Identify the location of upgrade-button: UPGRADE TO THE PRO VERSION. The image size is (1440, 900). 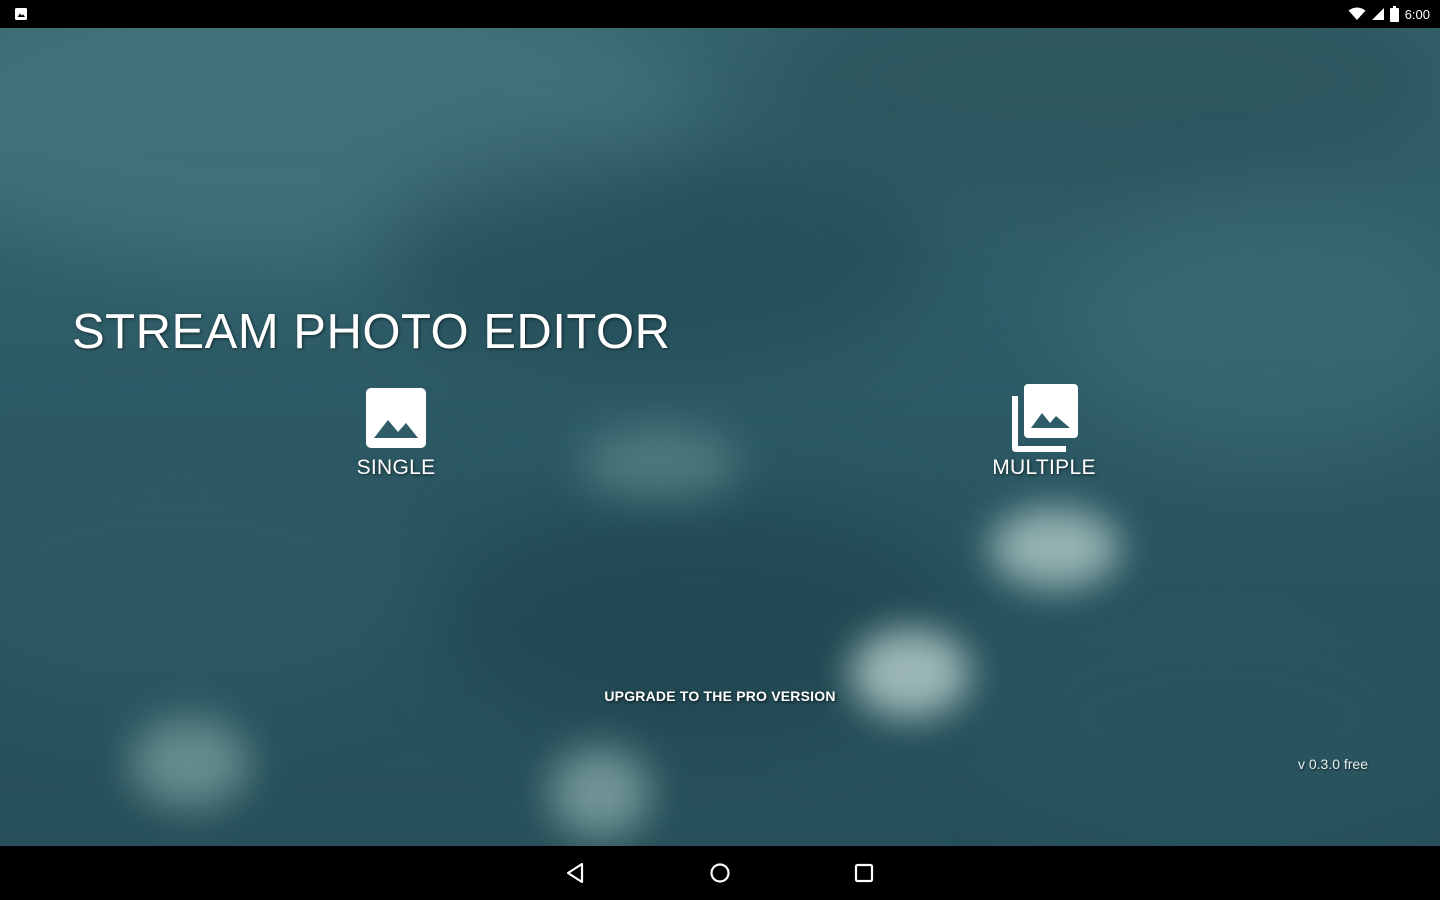
(720, 696).